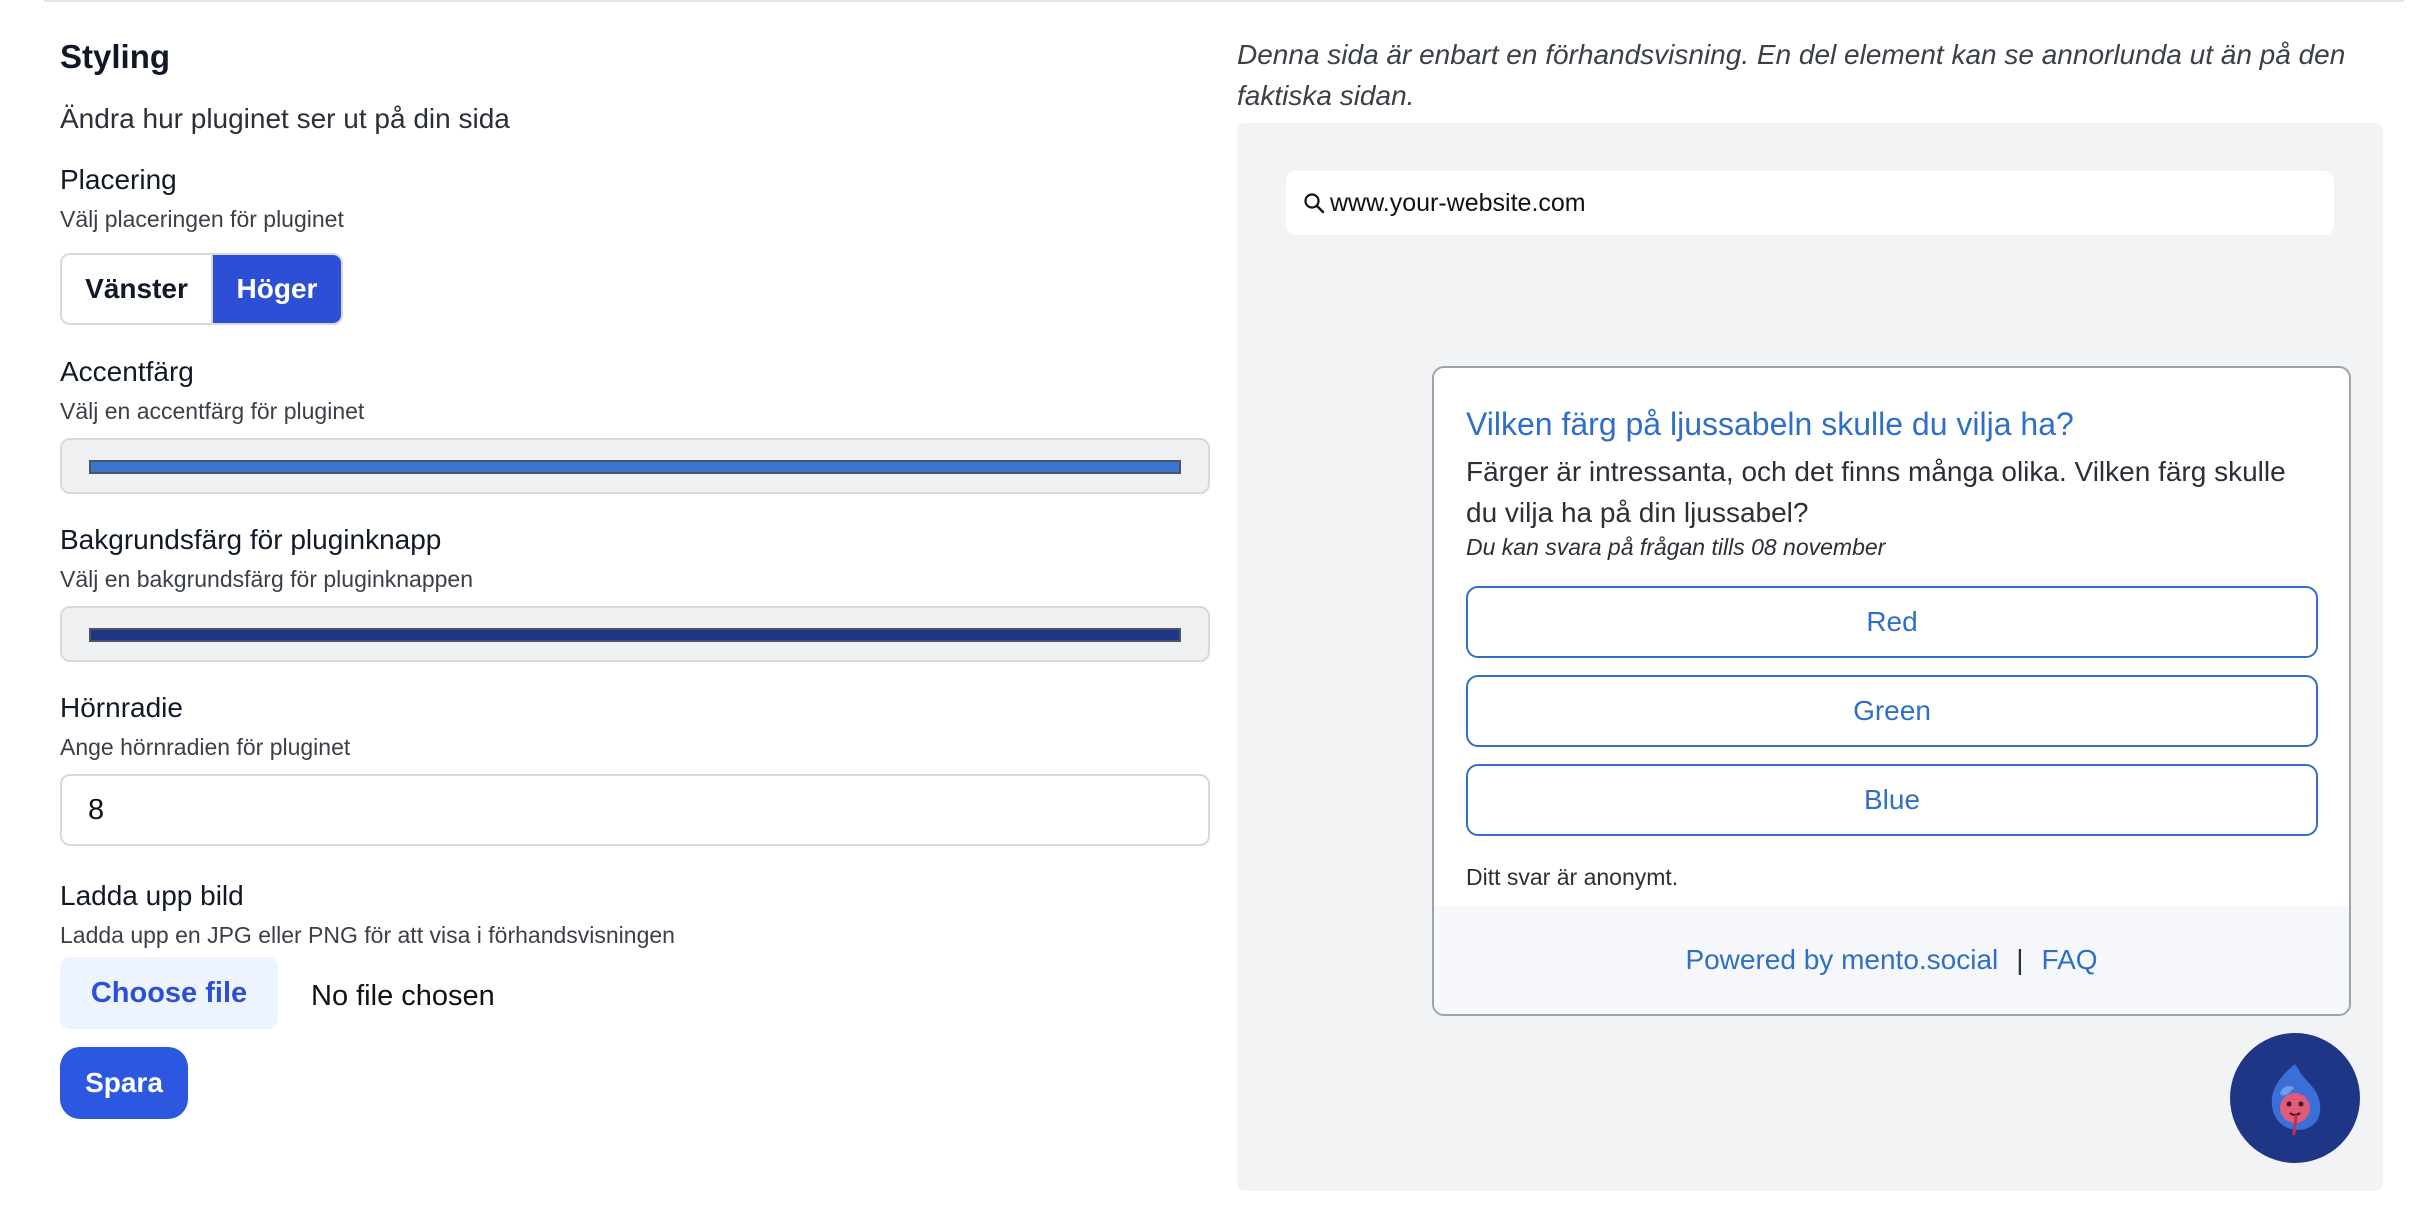  I want to click on placement-help: Välj placeringen för pluginet, so click(202, 219).